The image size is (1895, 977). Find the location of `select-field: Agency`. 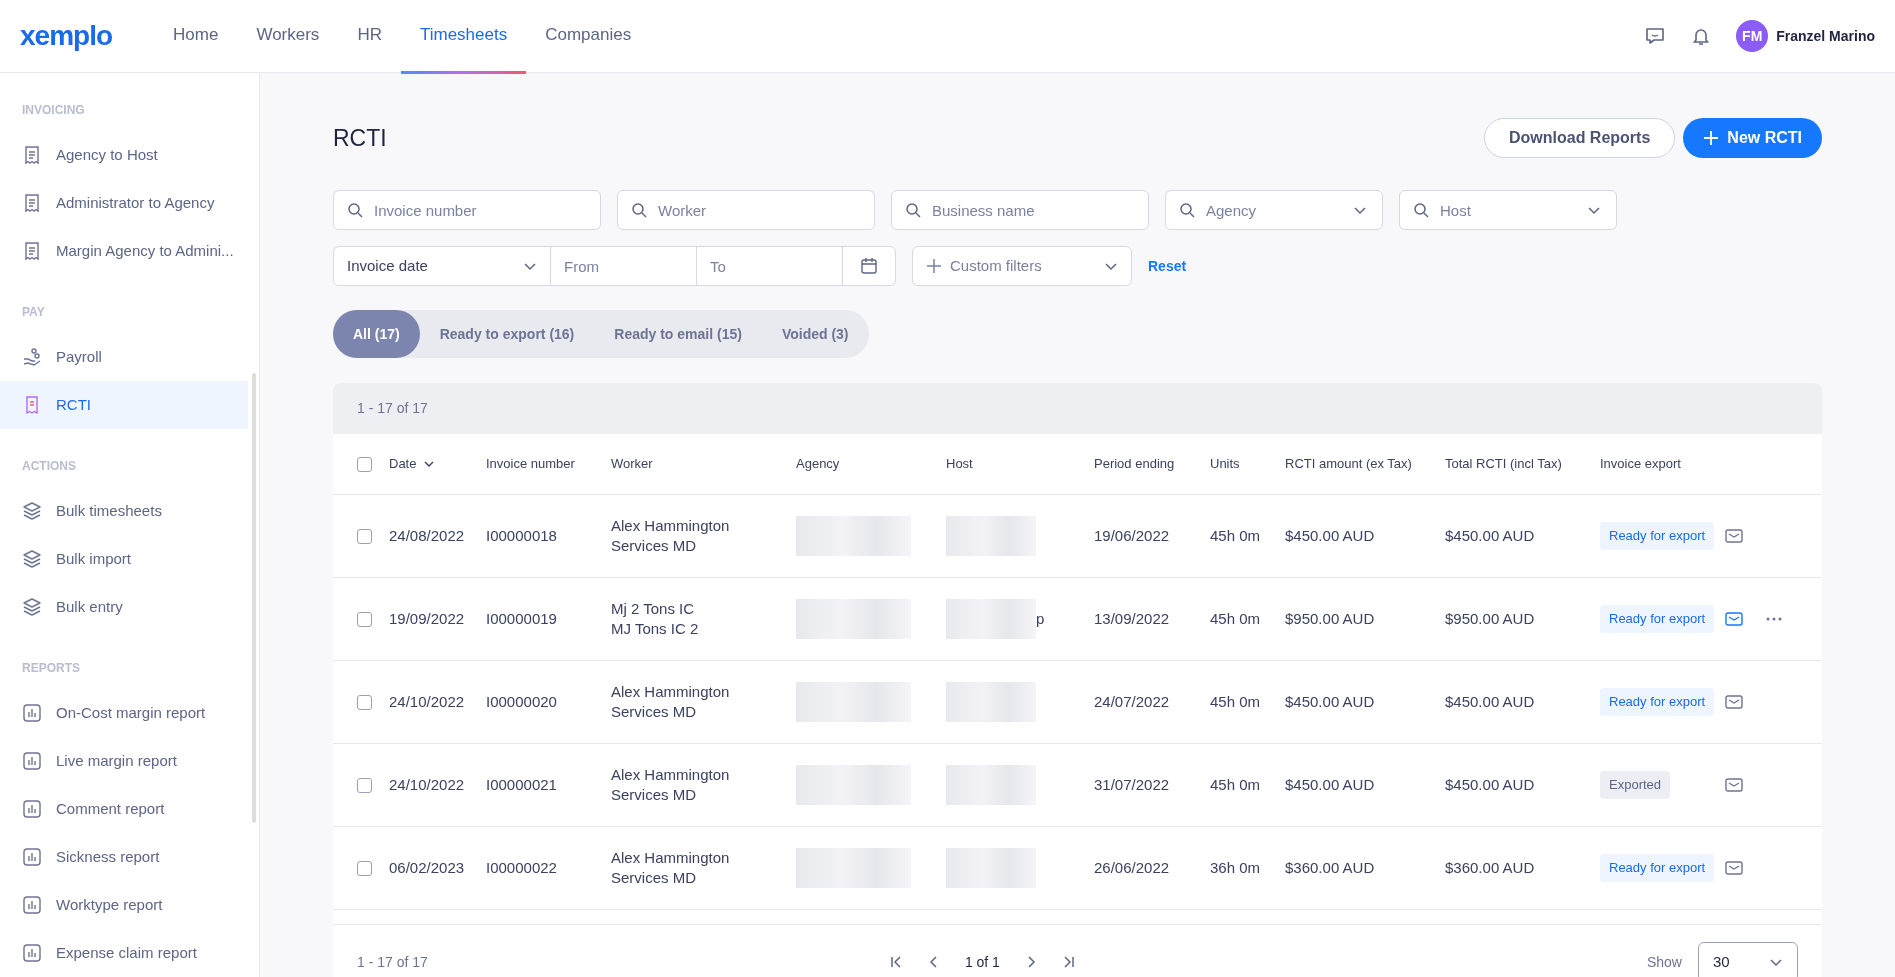

select-field: Agency is located at coordinates (1274, 210).